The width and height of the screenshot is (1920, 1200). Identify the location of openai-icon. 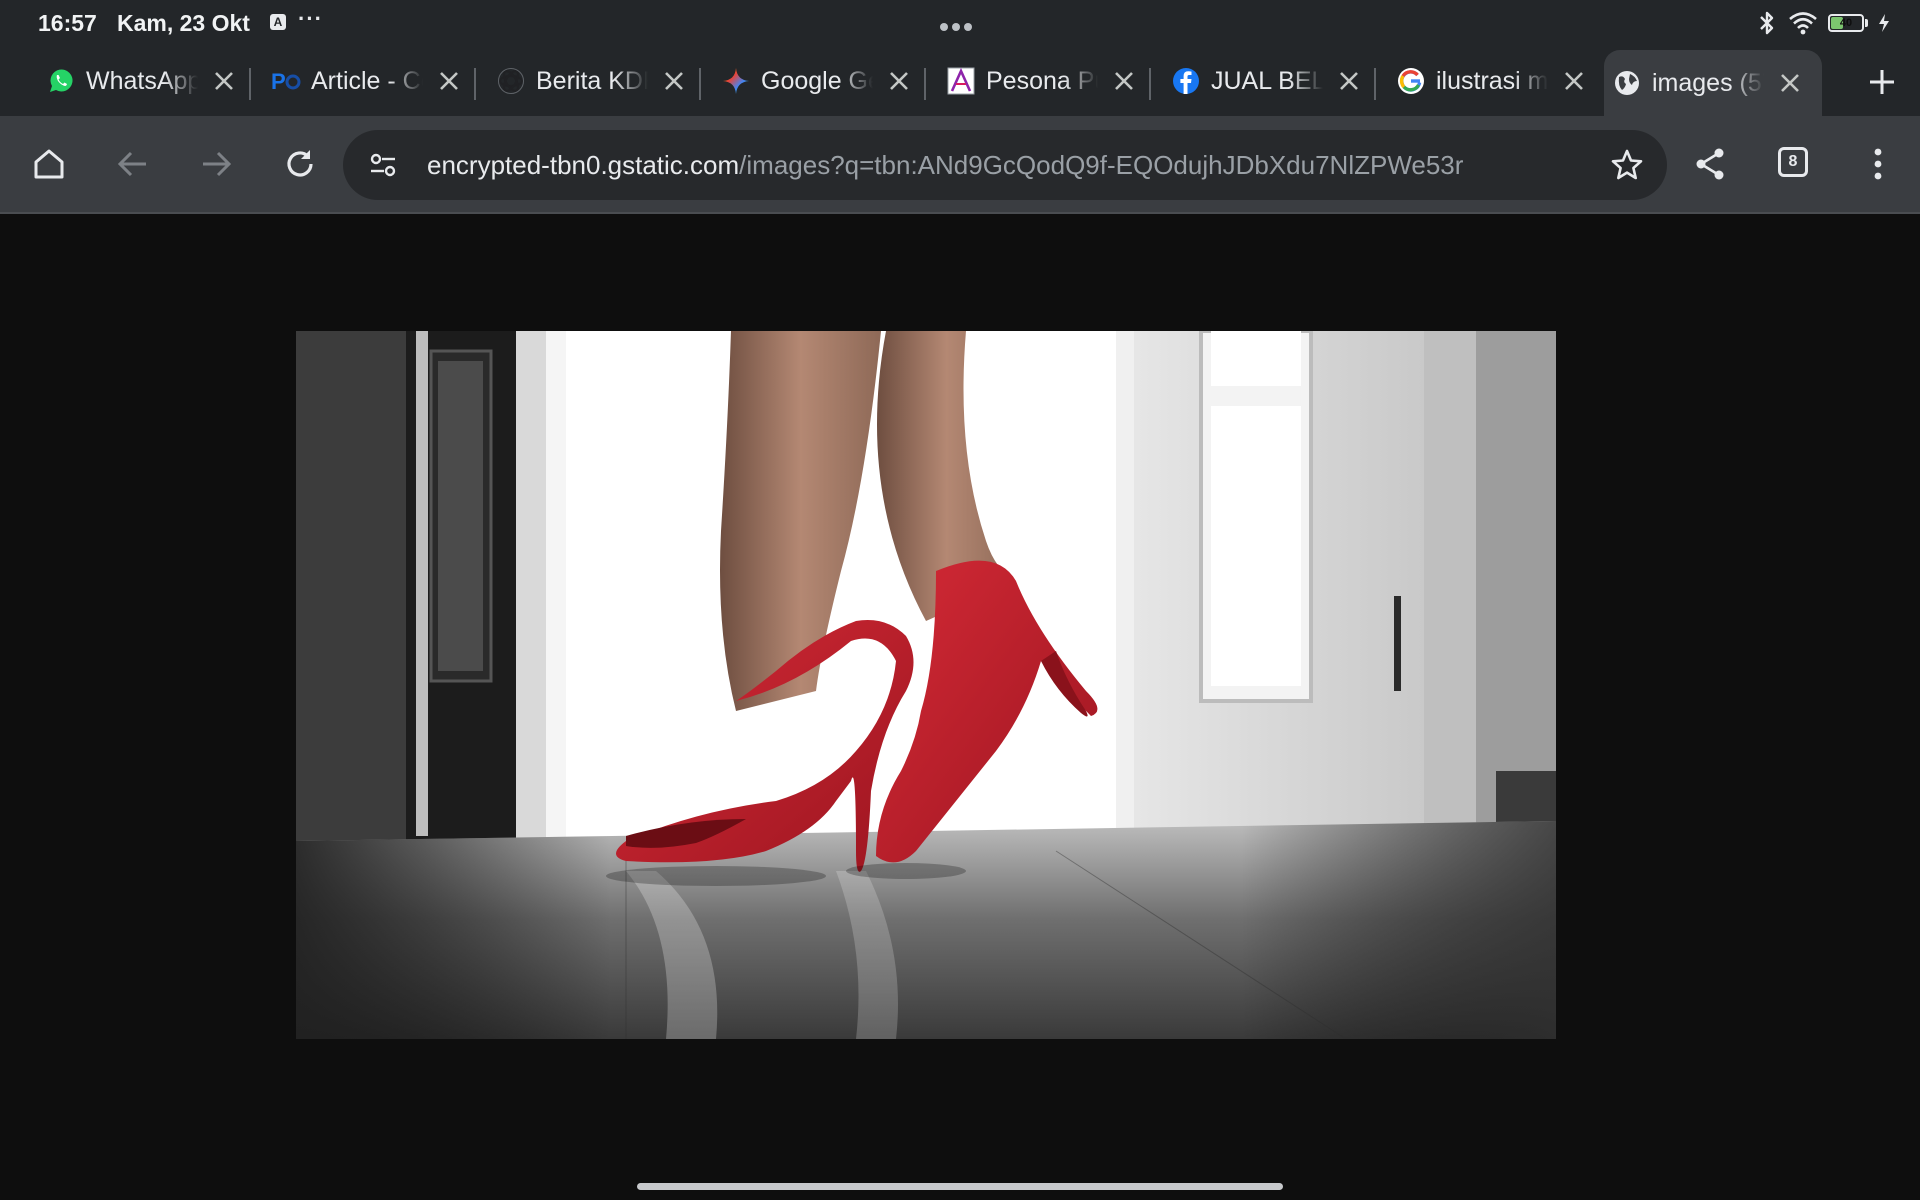
(511, 81).